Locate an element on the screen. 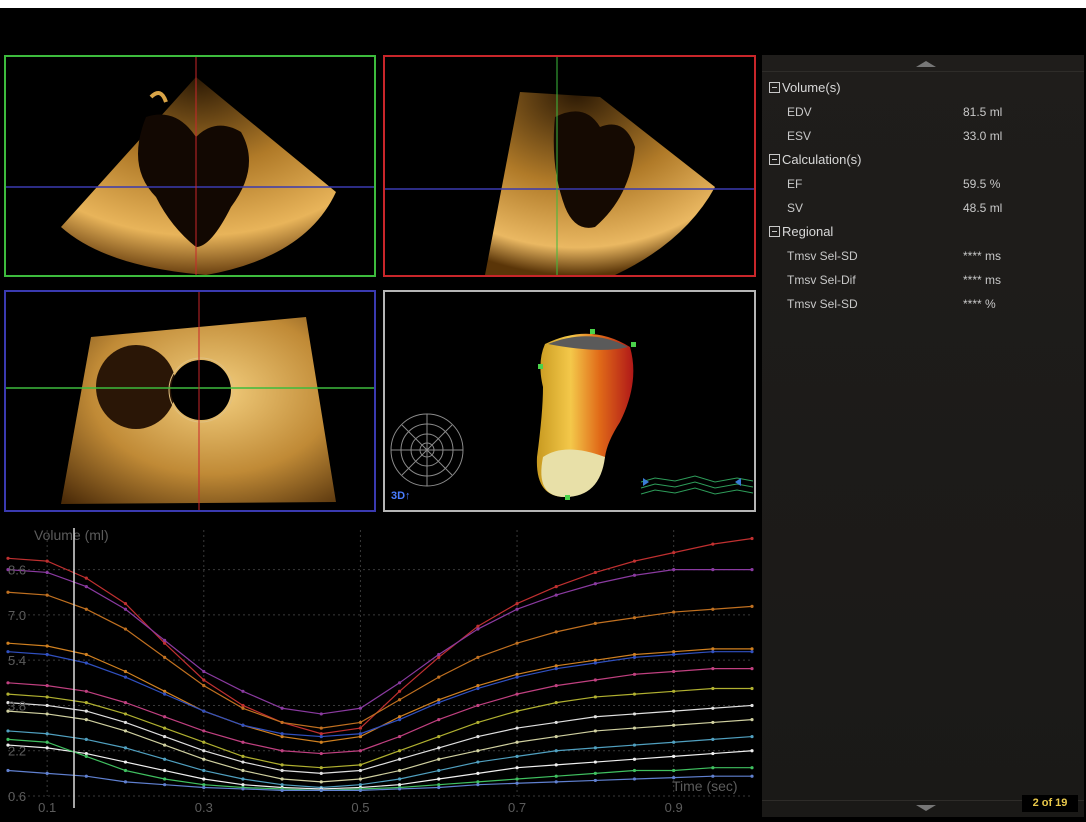 Image resolution: width=1086 pixels, height=822 pixels. short-axis-view is located at coordinates (190, 401).